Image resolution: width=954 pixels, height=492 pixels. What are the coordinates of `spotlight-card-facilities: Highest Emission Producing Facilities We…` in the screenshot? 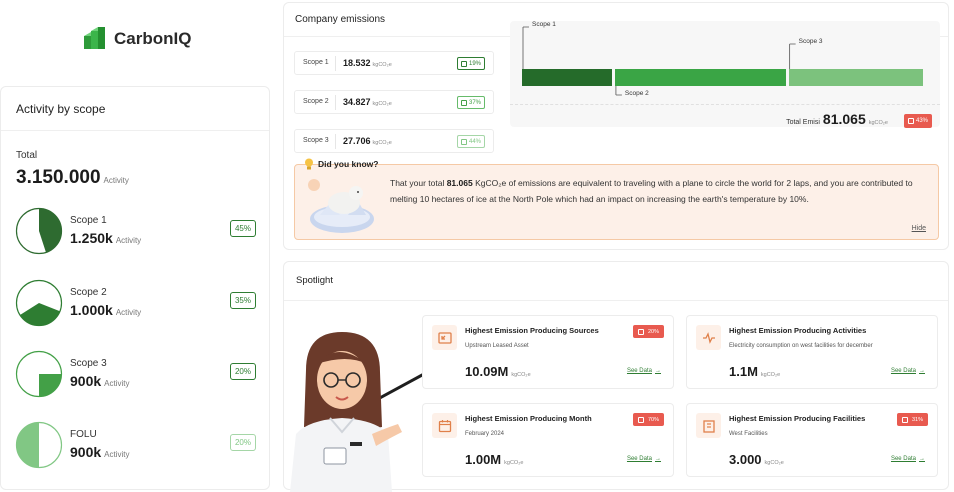 It's located at (812, 440).